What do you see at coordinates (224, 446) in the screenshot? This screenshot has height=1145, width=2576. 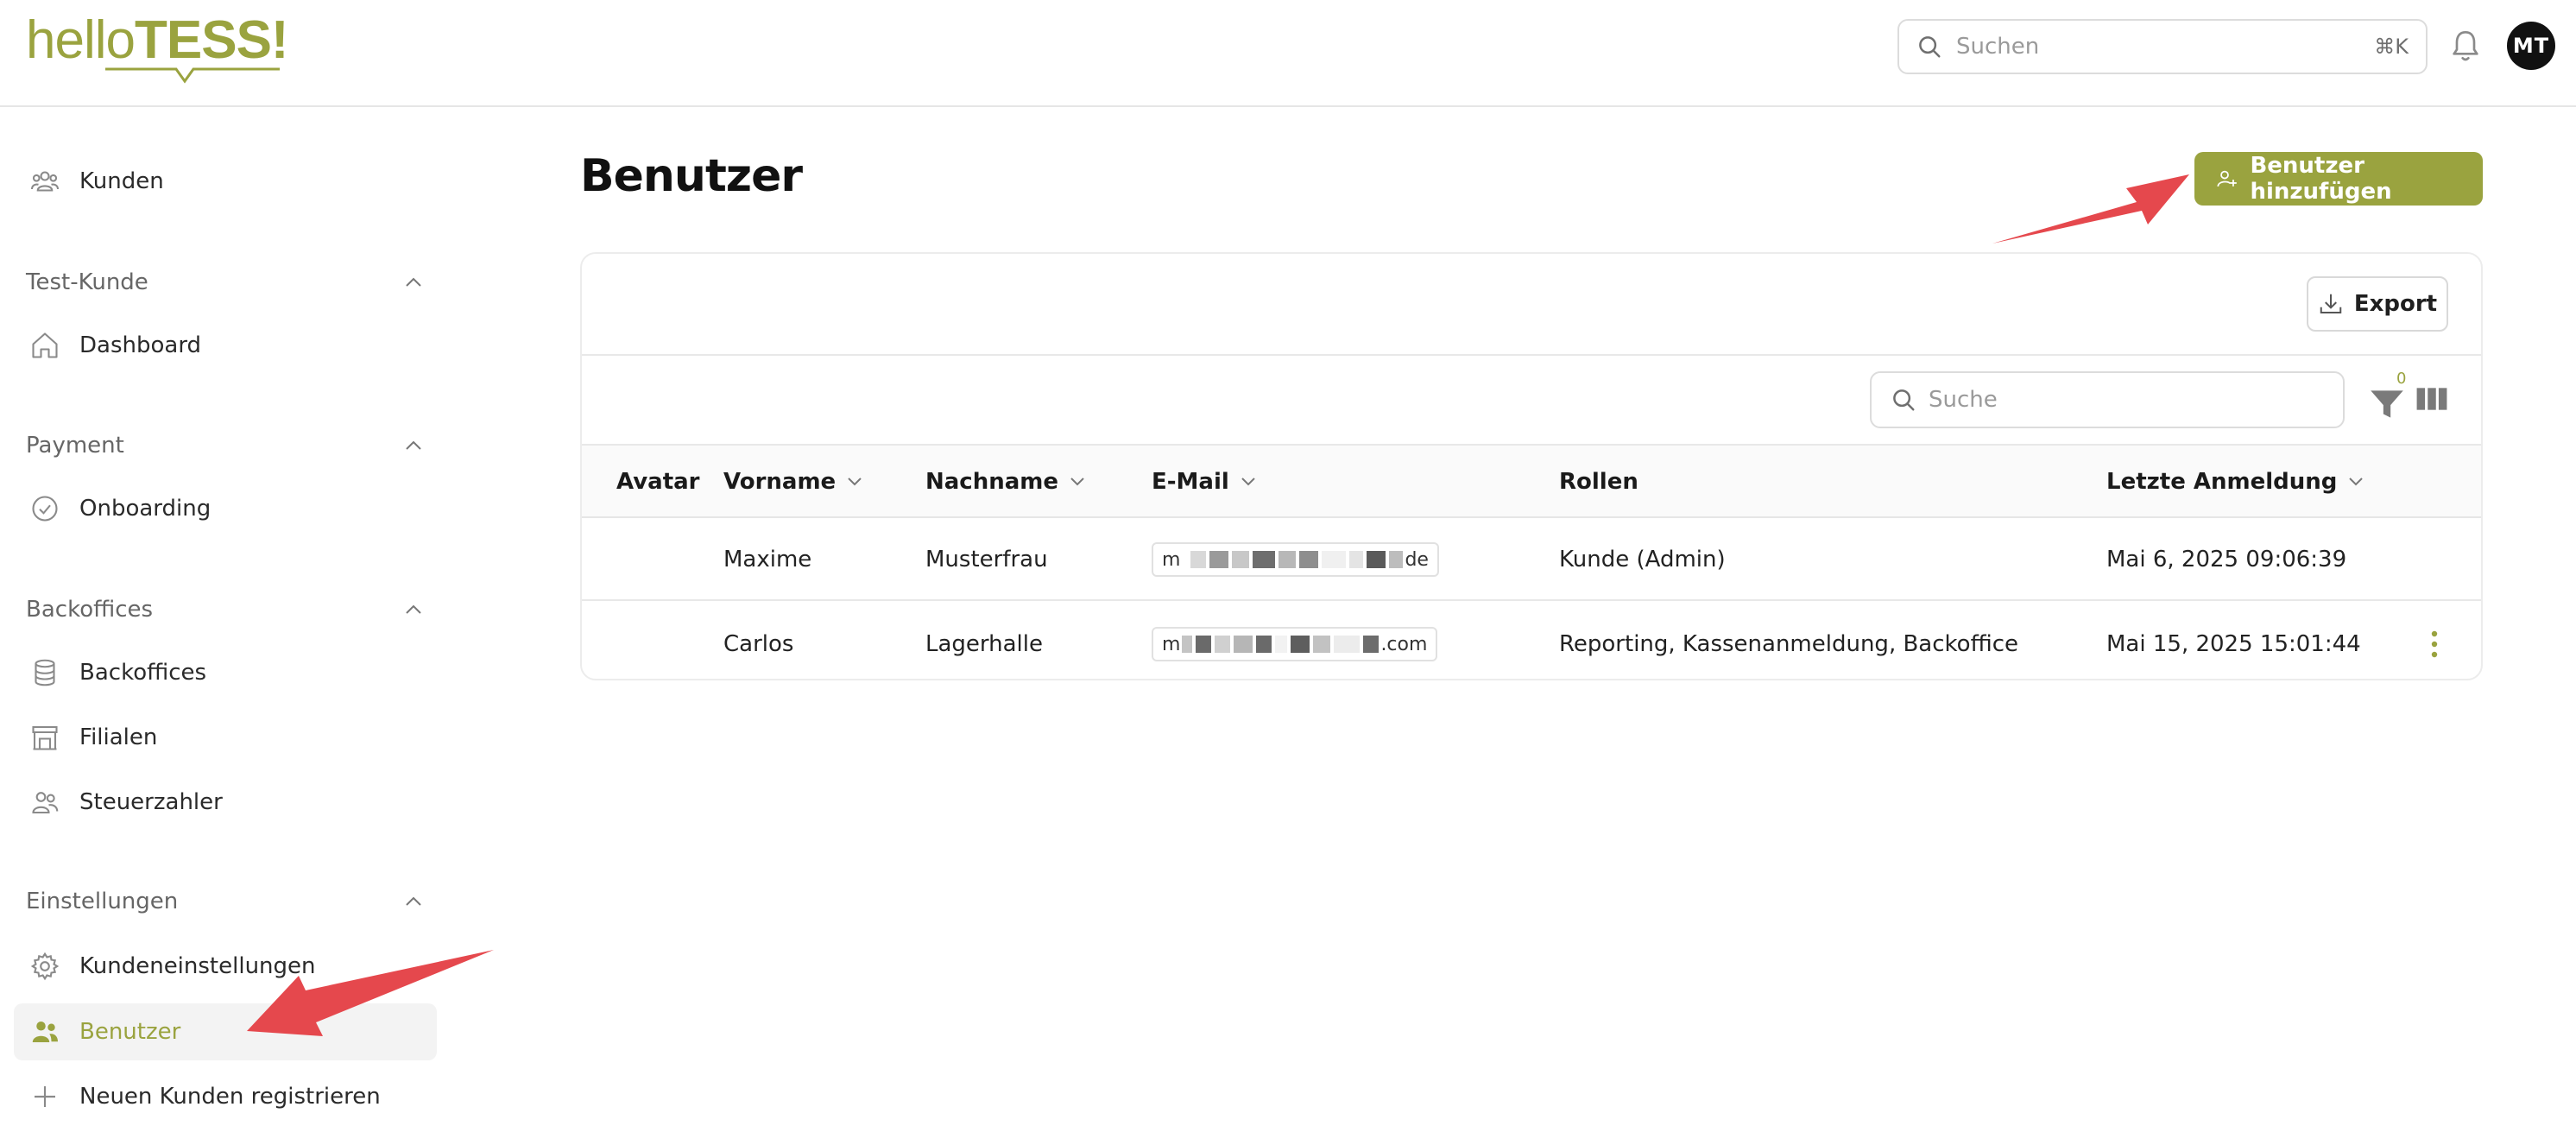 I see `section-payment: Payment` at bounding box center [224, 446].